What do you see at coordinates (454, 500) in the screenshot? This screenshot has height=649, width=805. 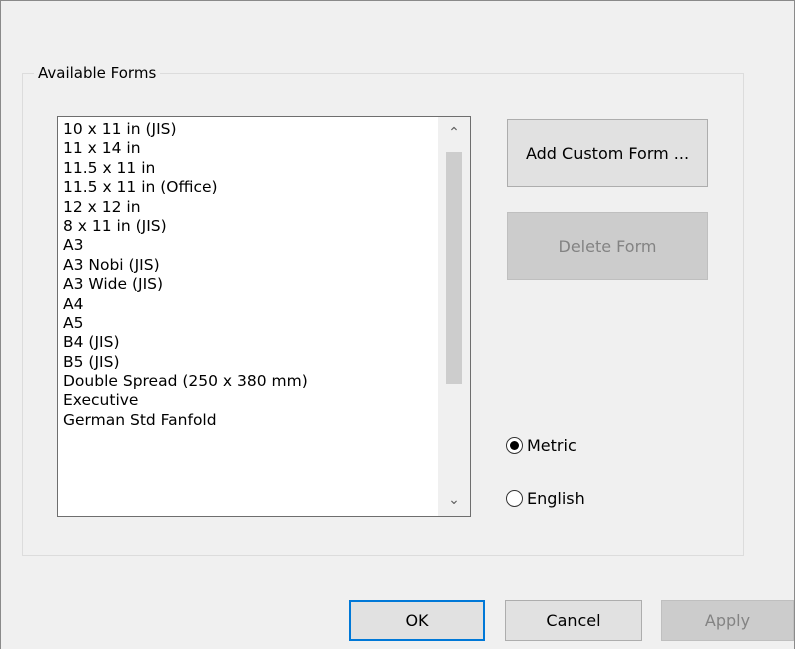 I see `scroll-down-icon: ⌄` at bounding box center [454, 500].